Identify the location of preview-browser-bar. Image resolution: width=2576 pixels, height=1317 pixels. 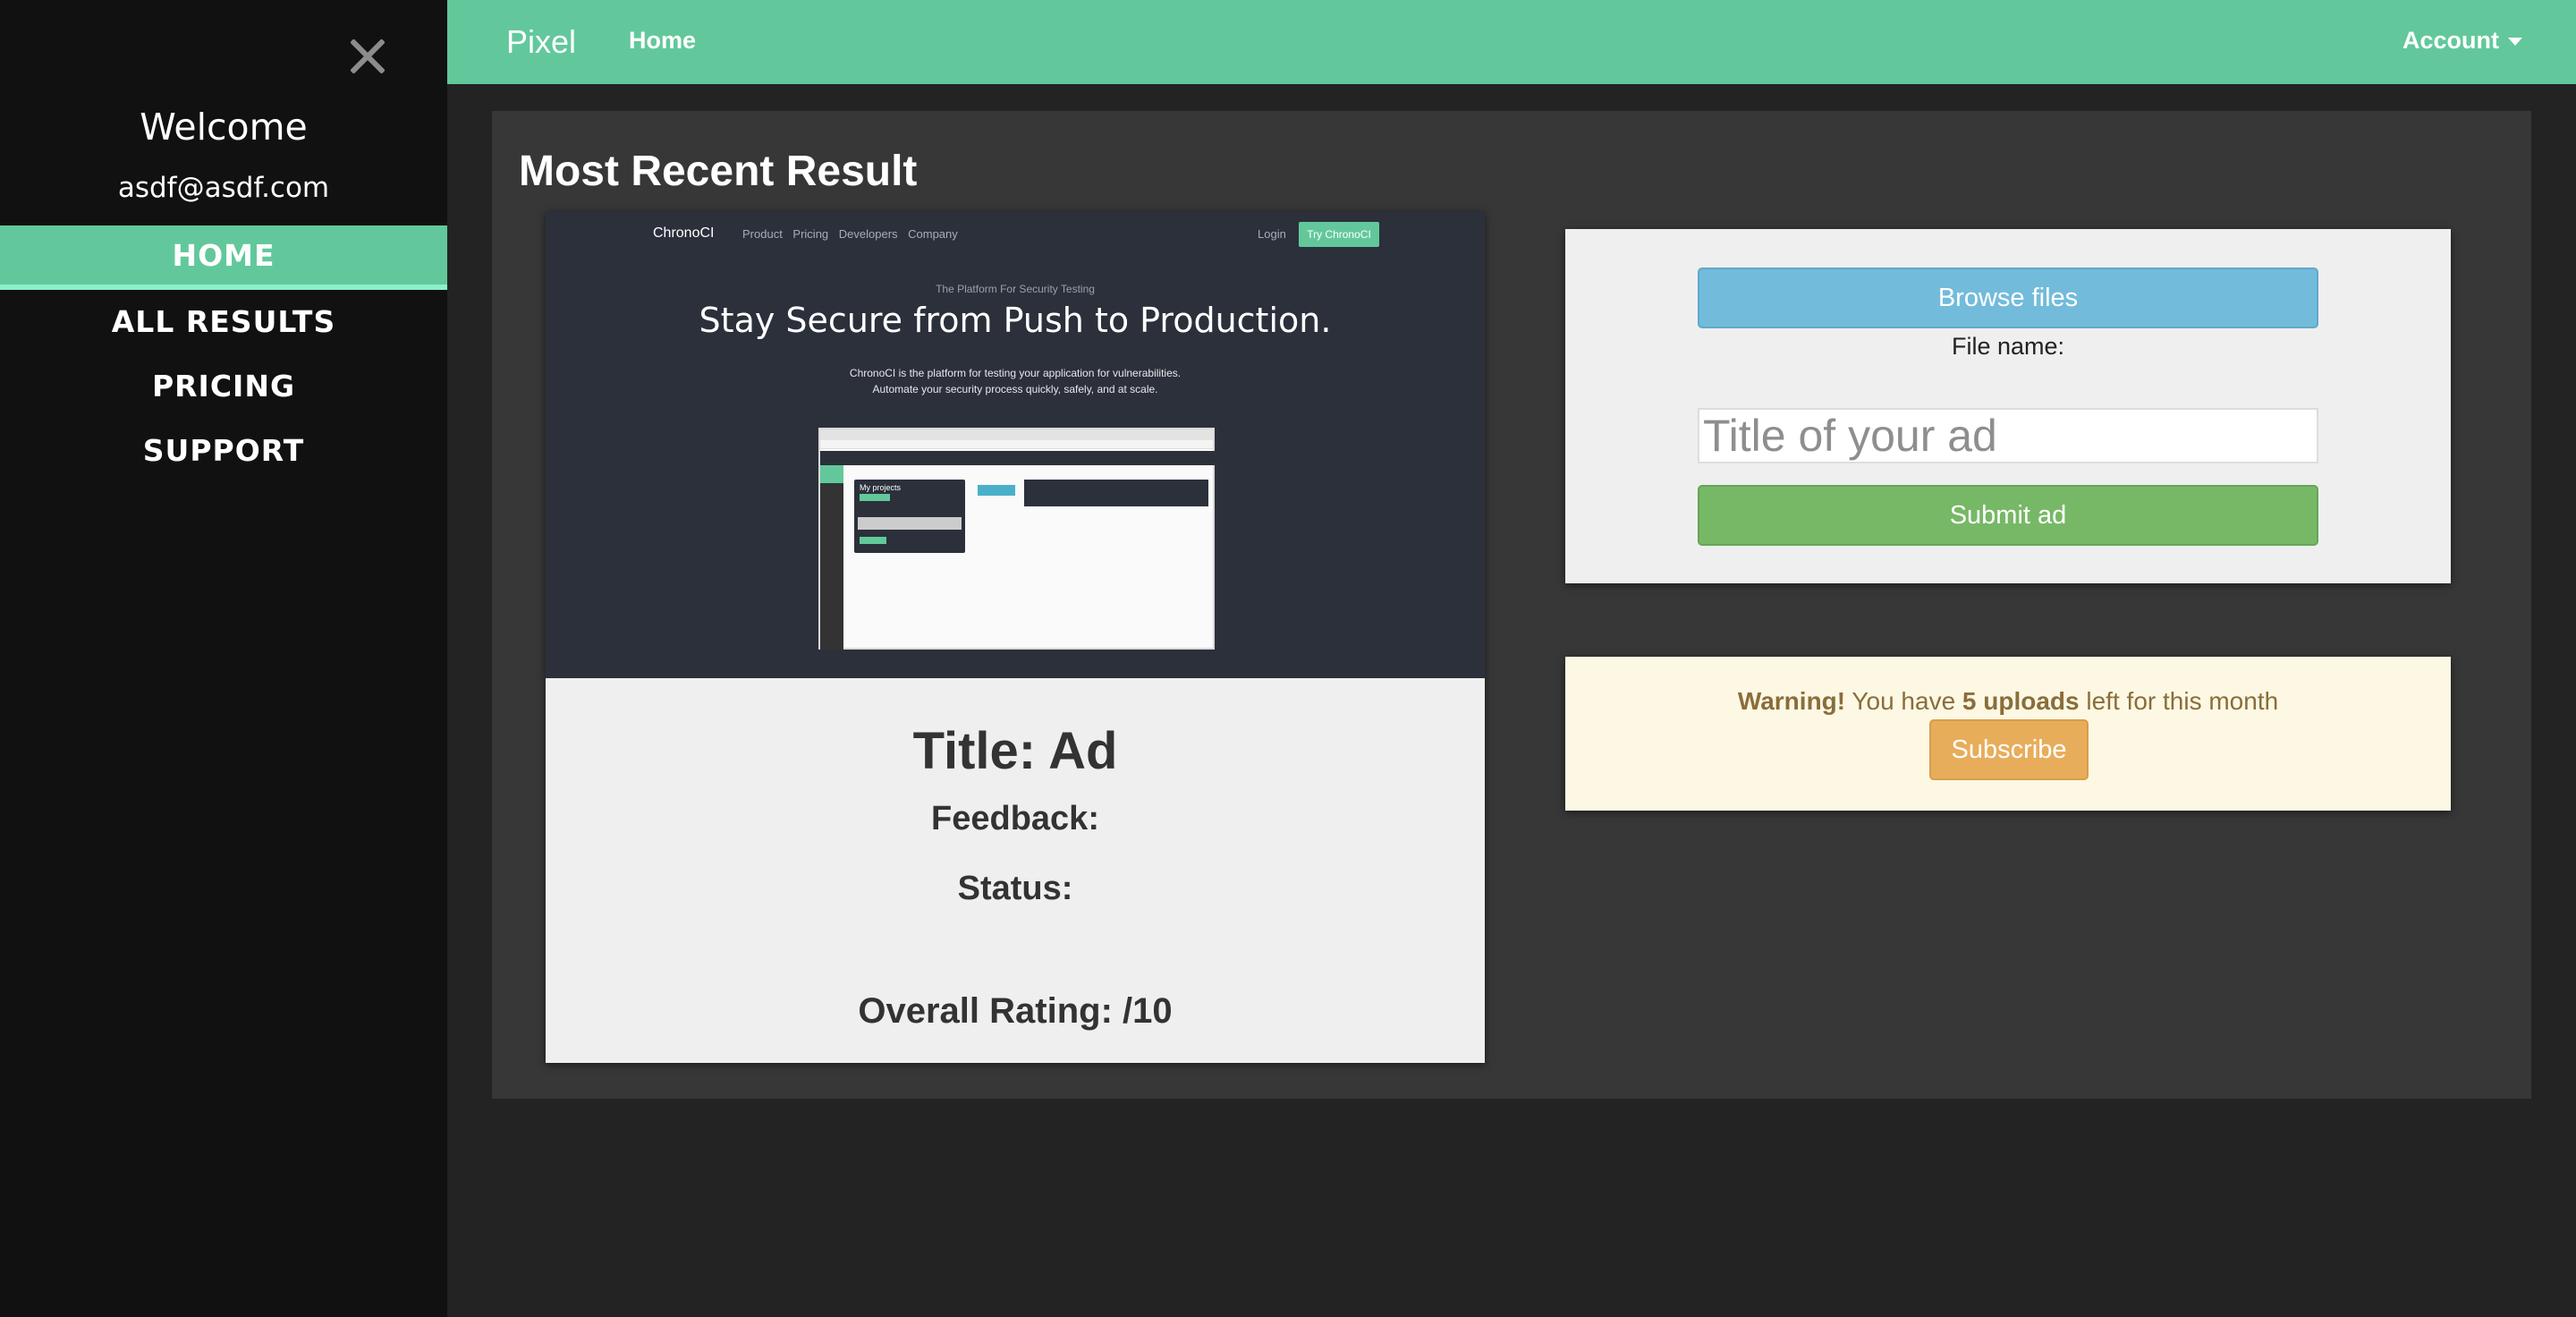
(1016, 435).